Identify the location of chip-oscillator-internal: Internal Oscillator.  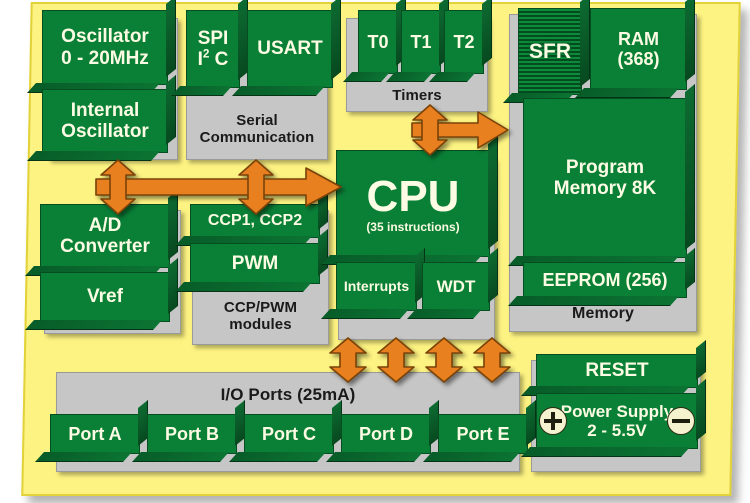
(105, 121).